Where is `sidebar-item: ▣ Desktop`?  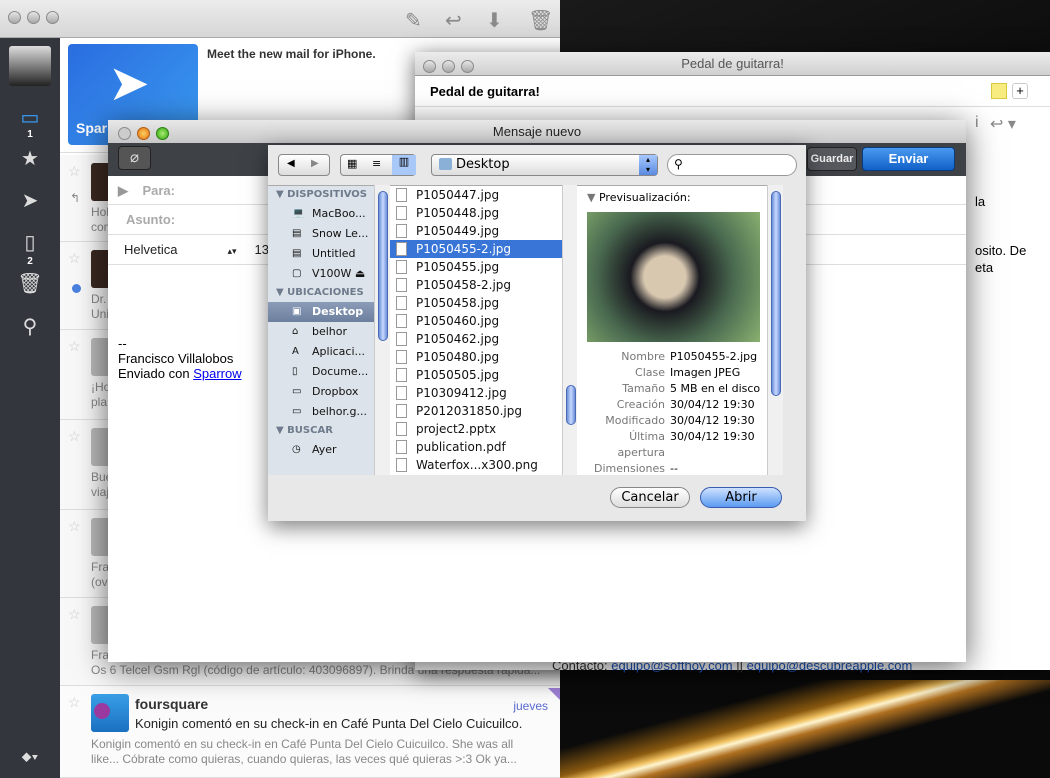 sidebar-item: ▣ Desktop is located at coordinates (321, 312).